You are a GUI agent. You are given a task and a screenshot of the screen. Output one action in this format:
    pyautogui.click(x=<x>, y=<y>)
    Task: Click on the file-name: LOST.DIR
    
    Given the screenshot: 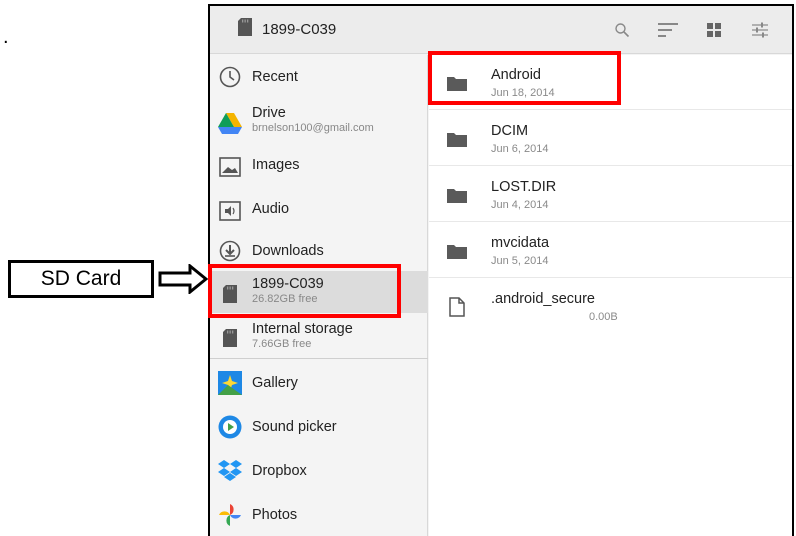 What is the action you would take?
    pyautogui.click(x=524, y=187)
    